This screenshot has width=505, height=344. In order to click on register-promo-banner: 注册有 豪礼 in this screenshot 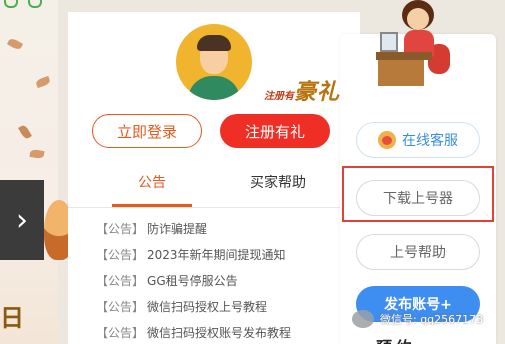, I will do `click(302, 90)`.